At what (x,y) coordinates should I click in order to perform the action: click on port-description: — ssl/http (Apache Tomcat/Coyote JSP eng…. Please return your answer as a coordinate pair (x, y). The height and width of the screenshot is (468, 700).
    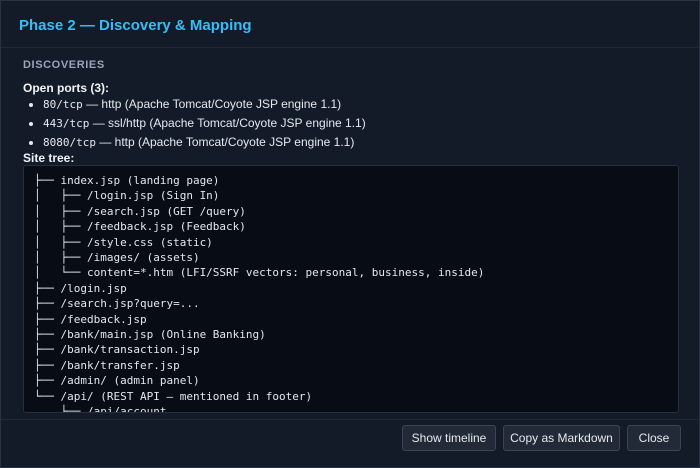
    Looking at the image, I should click on (227, 123).